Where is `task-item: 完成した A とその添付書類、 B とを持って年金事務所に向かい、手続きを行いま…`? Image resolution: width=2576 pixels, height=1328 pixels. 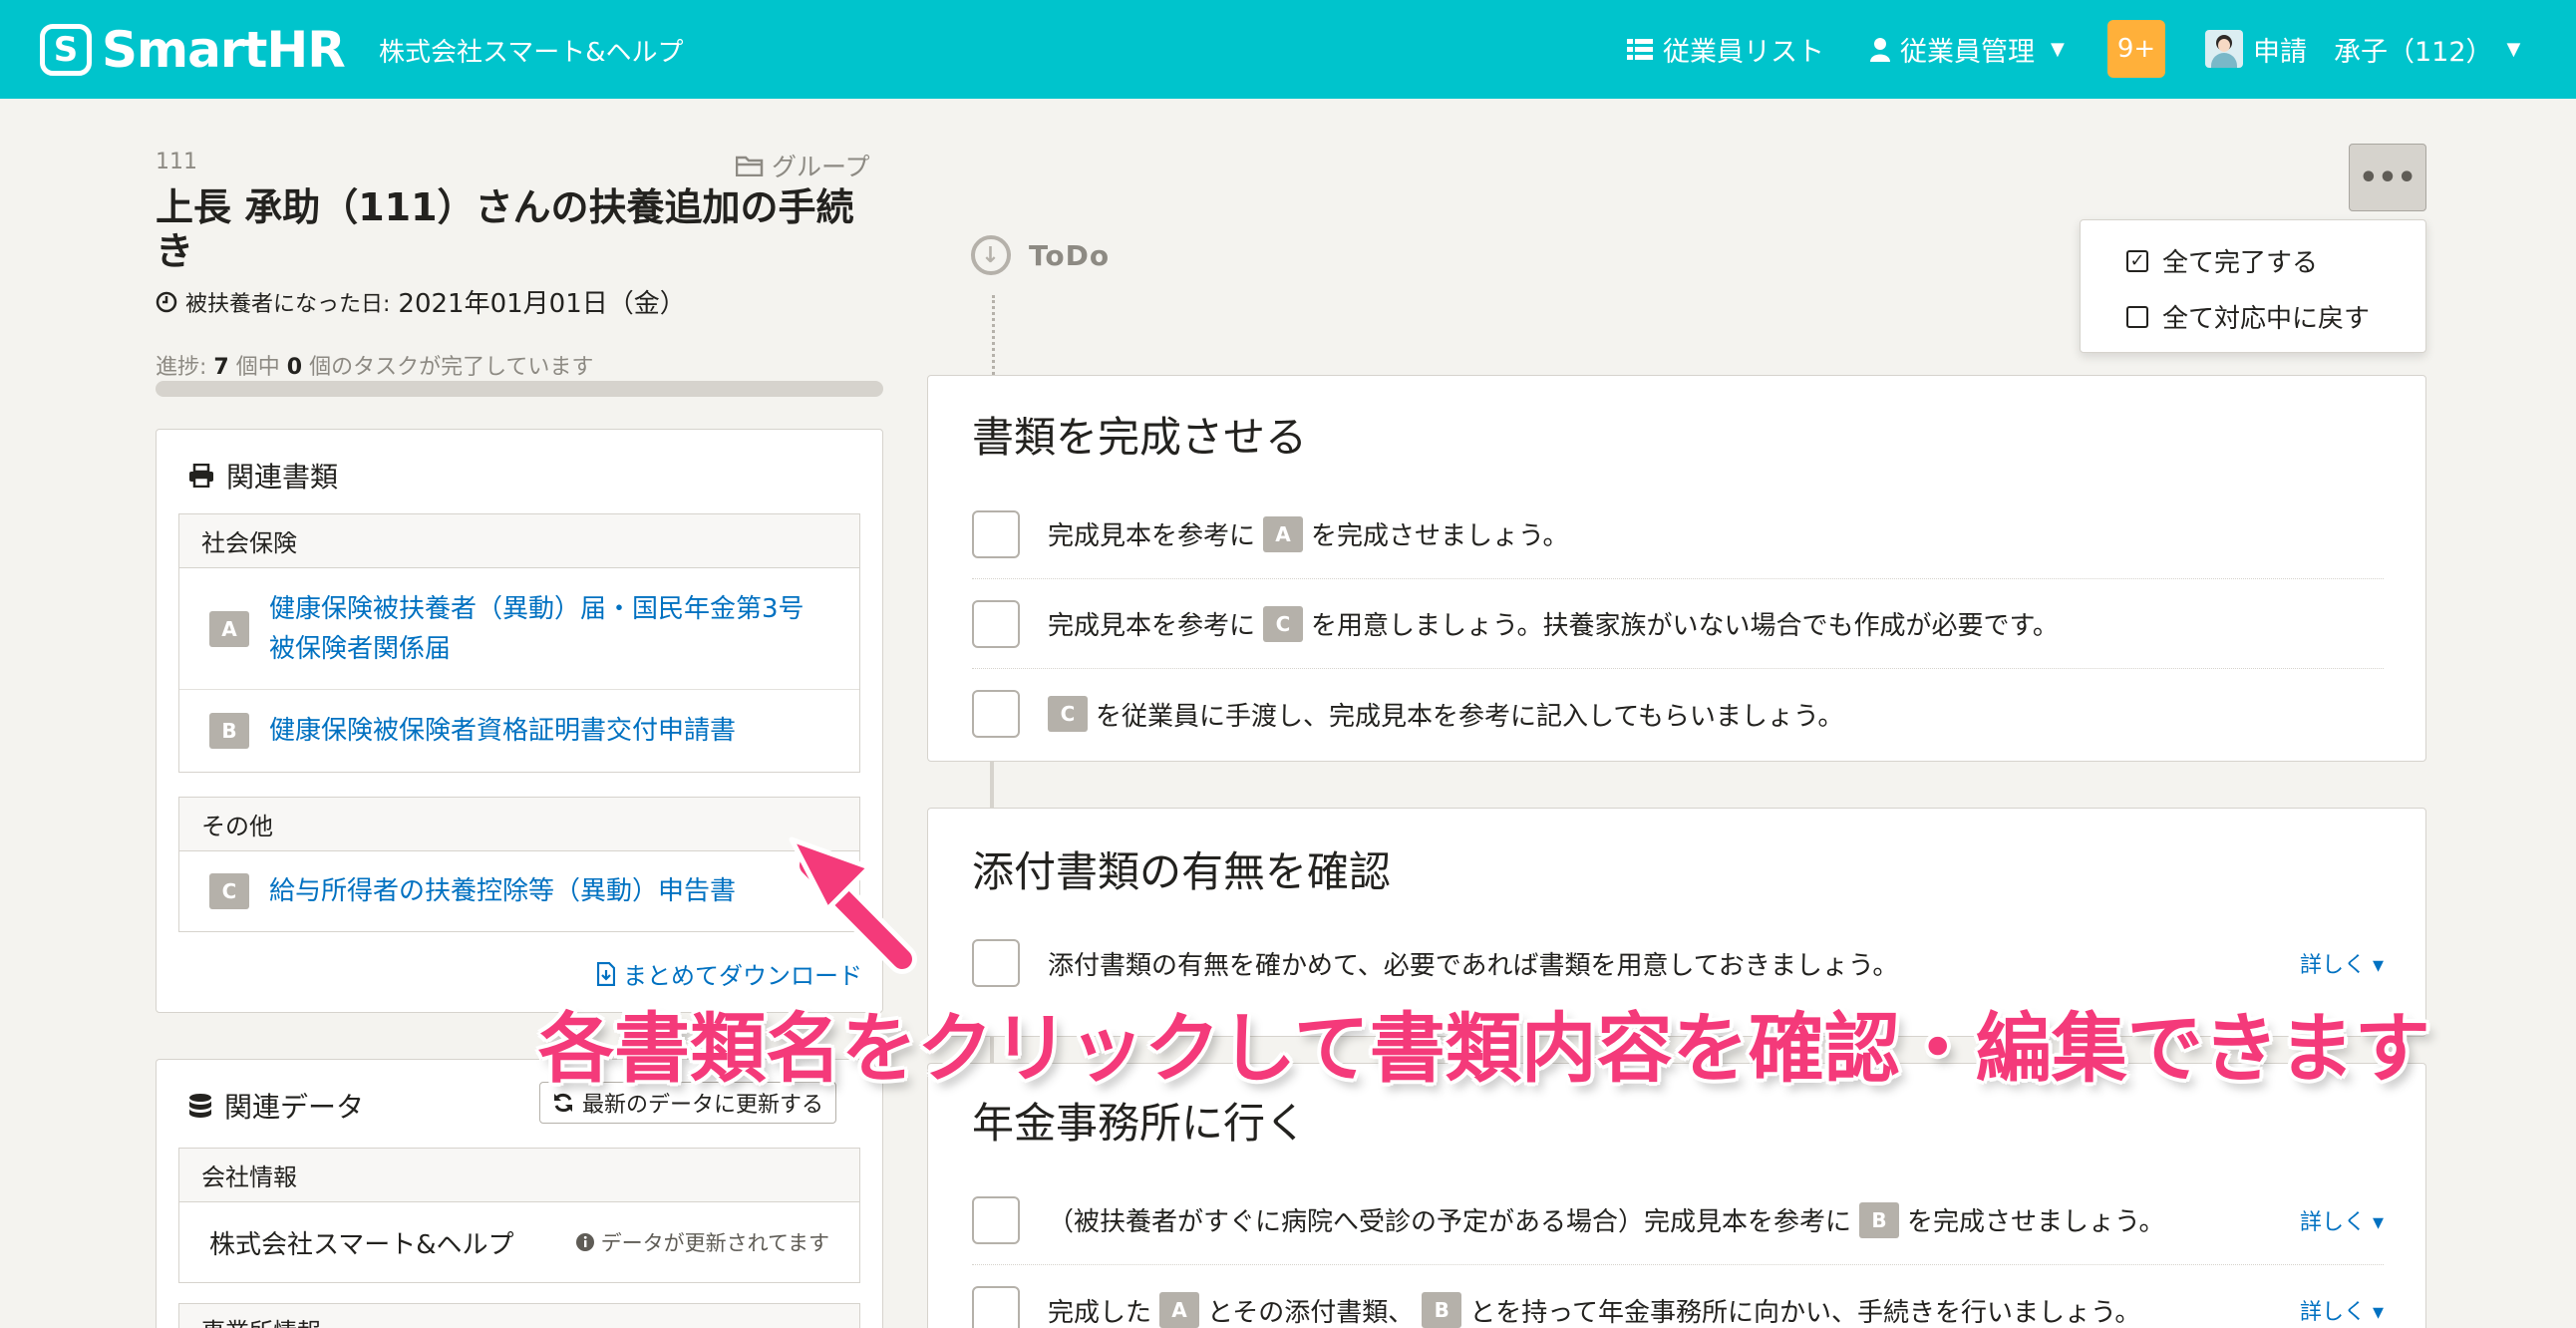 task-item: 完成した A とその添付書類、 B とを持って年金事務所に向かい、手続きを行いま… is located at coordinates (1678, 1296).